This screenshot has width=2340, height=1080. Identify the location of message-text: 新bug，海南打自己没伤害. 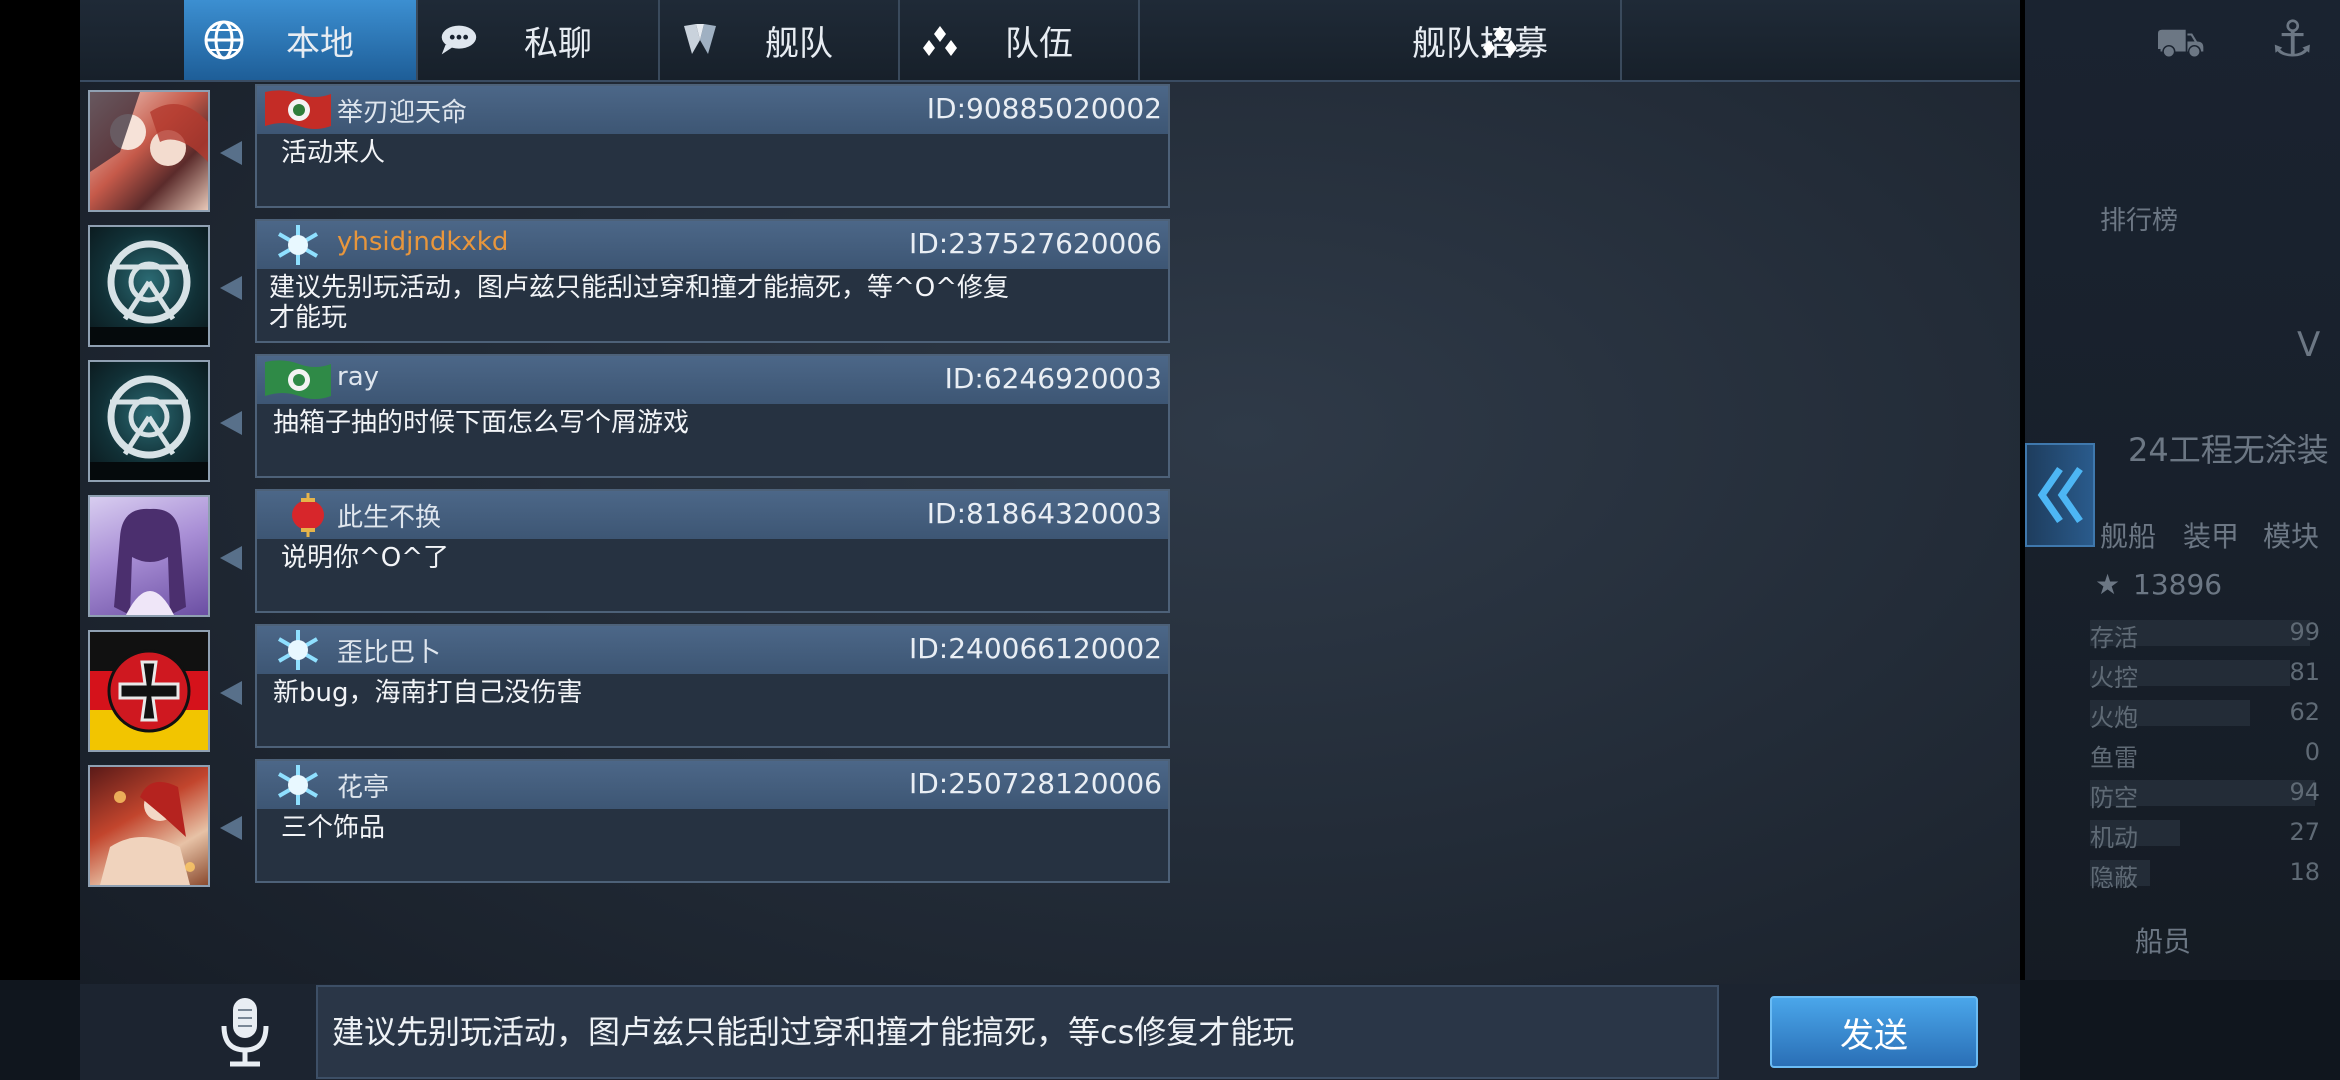
(428, 693).